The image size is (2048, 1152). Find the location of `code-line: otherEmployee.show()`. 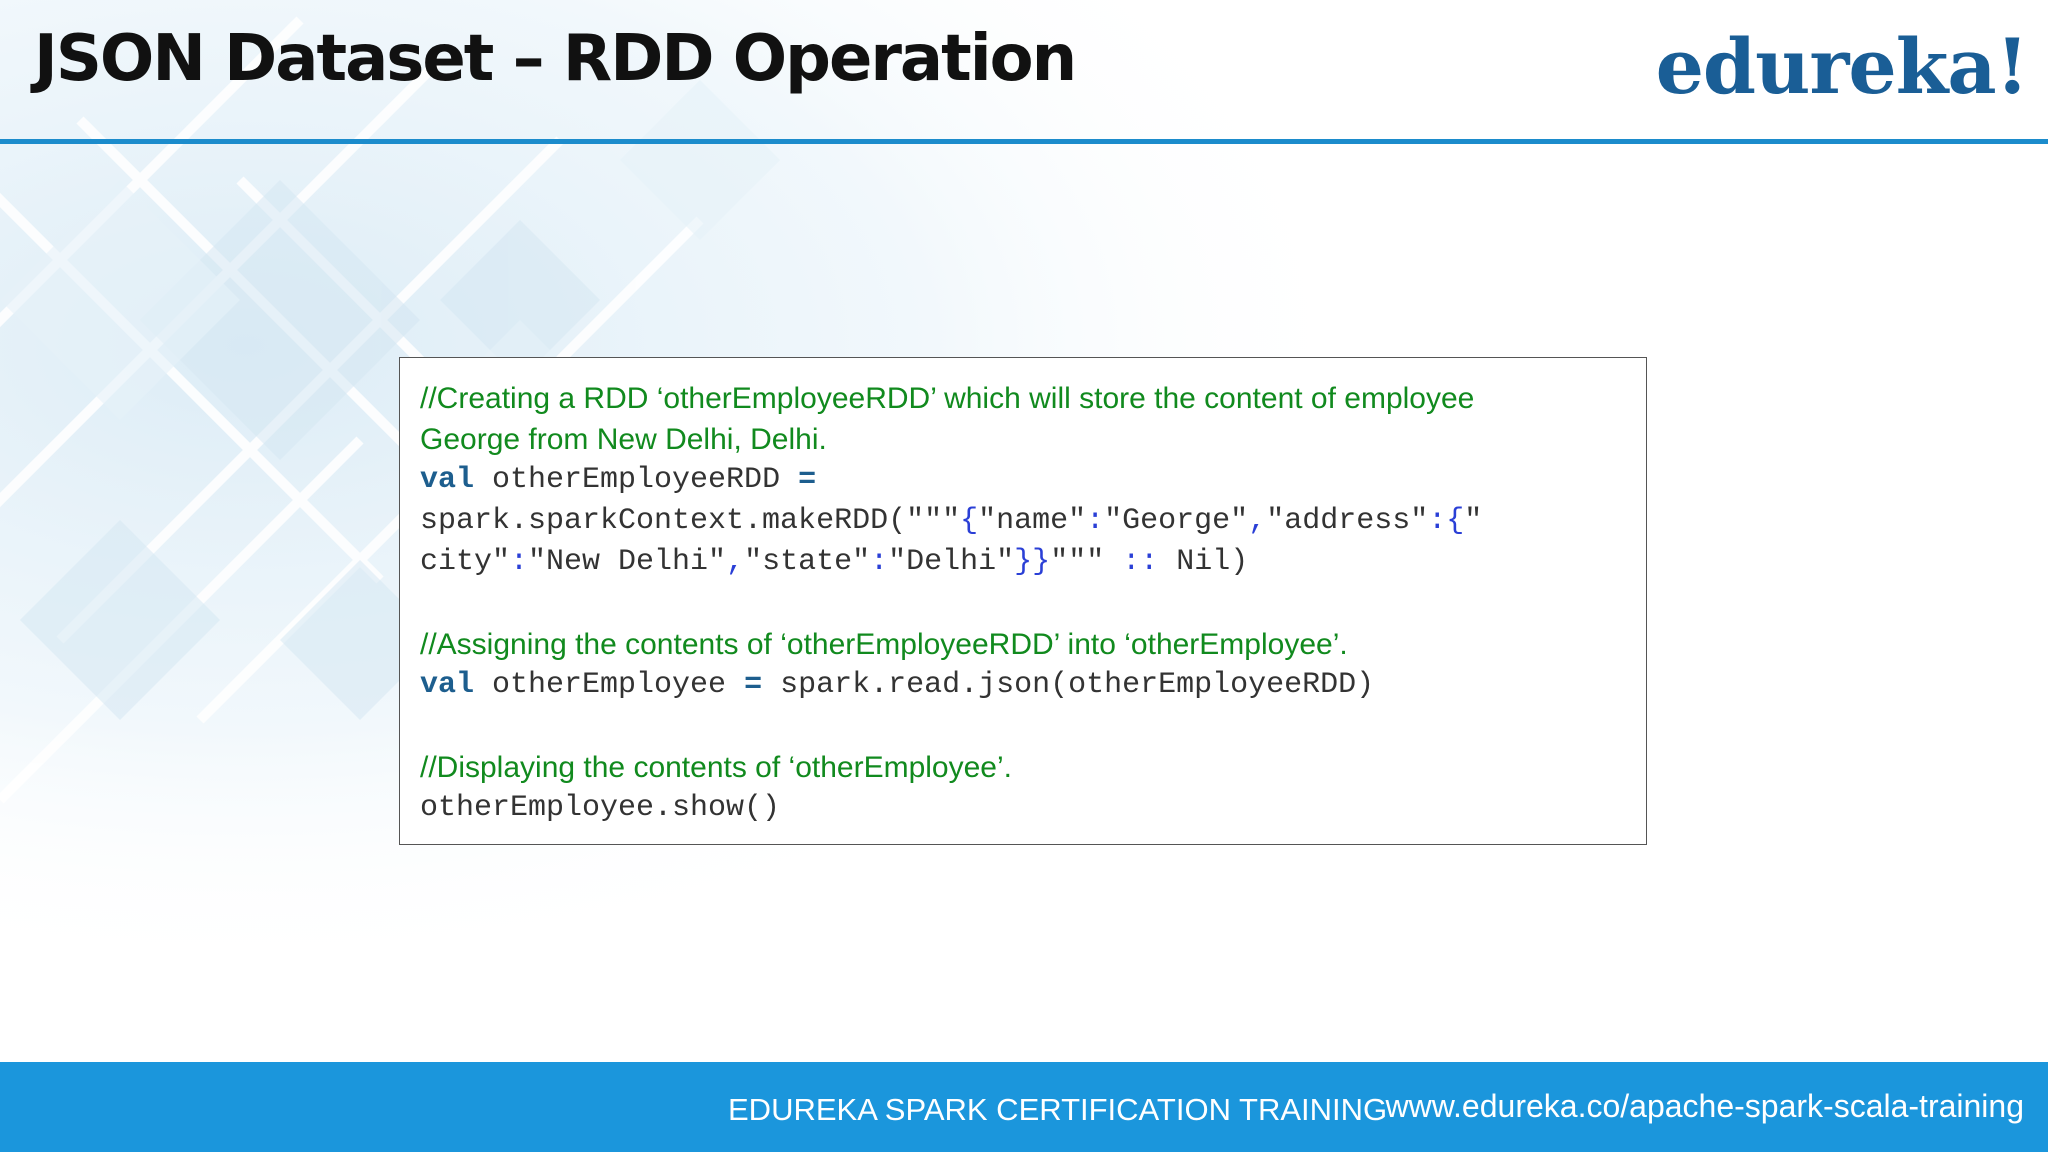

code-line: otherEmployee.show() is located at coordinates (600, 808).